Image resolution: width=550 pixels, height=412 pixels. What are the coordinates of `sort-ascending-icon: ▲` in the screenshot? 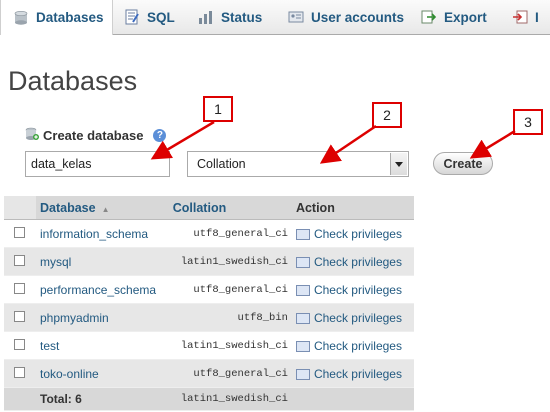 It's located at (105, 209).